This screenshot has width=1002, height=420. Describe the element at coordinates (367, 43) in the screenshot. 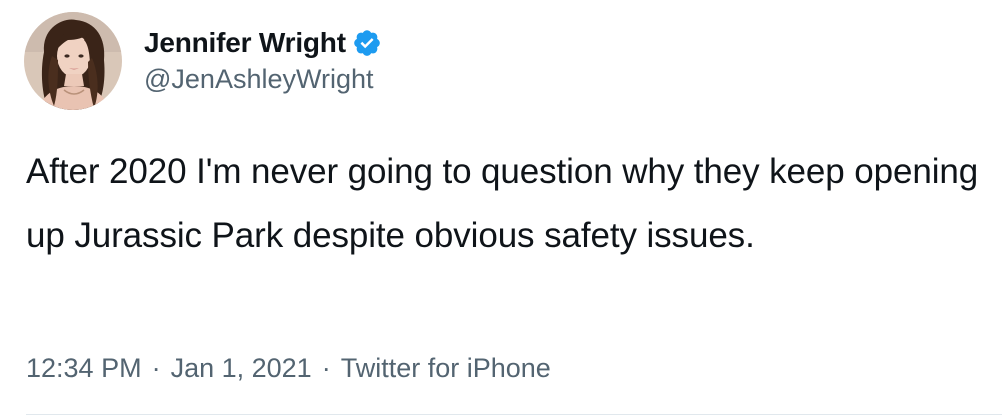

I see `verified-badge-icon` at that location.